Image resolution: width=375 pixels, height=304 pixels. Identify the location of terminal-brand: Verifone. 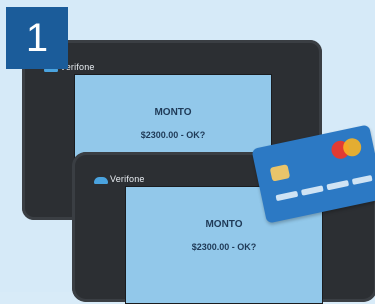
(127, 179).